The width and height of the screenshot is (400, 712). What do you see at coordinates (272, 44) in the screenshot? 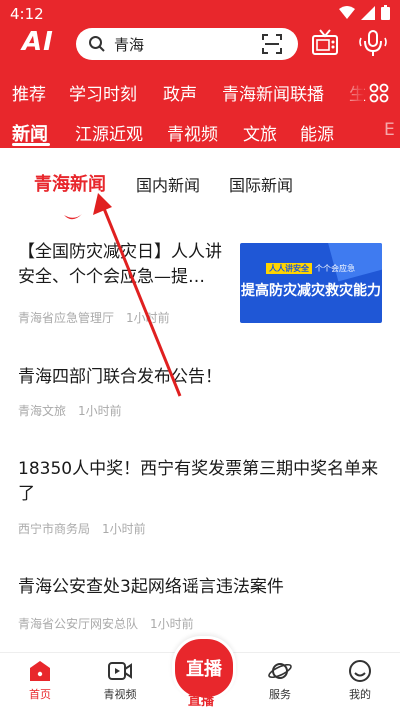
I see `scan-icon` at bounding box center [272, 44].